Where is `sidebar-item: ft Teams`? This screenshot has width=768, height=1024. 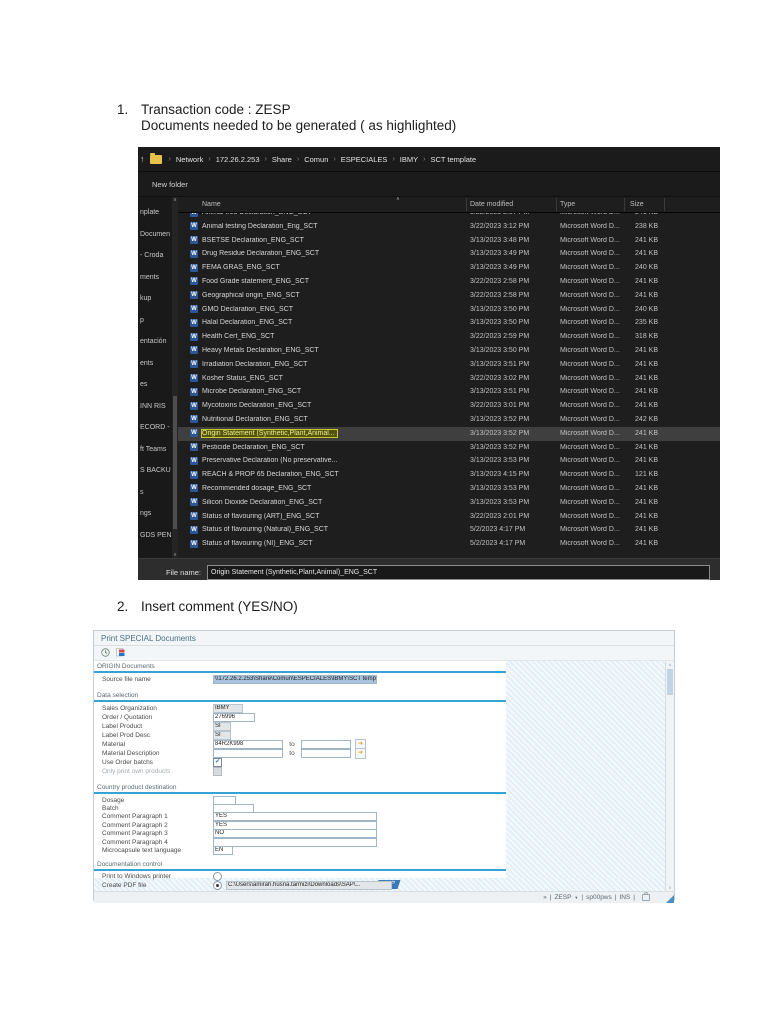
sidebar-item: ft Teams is located at coordinates (155, 450).